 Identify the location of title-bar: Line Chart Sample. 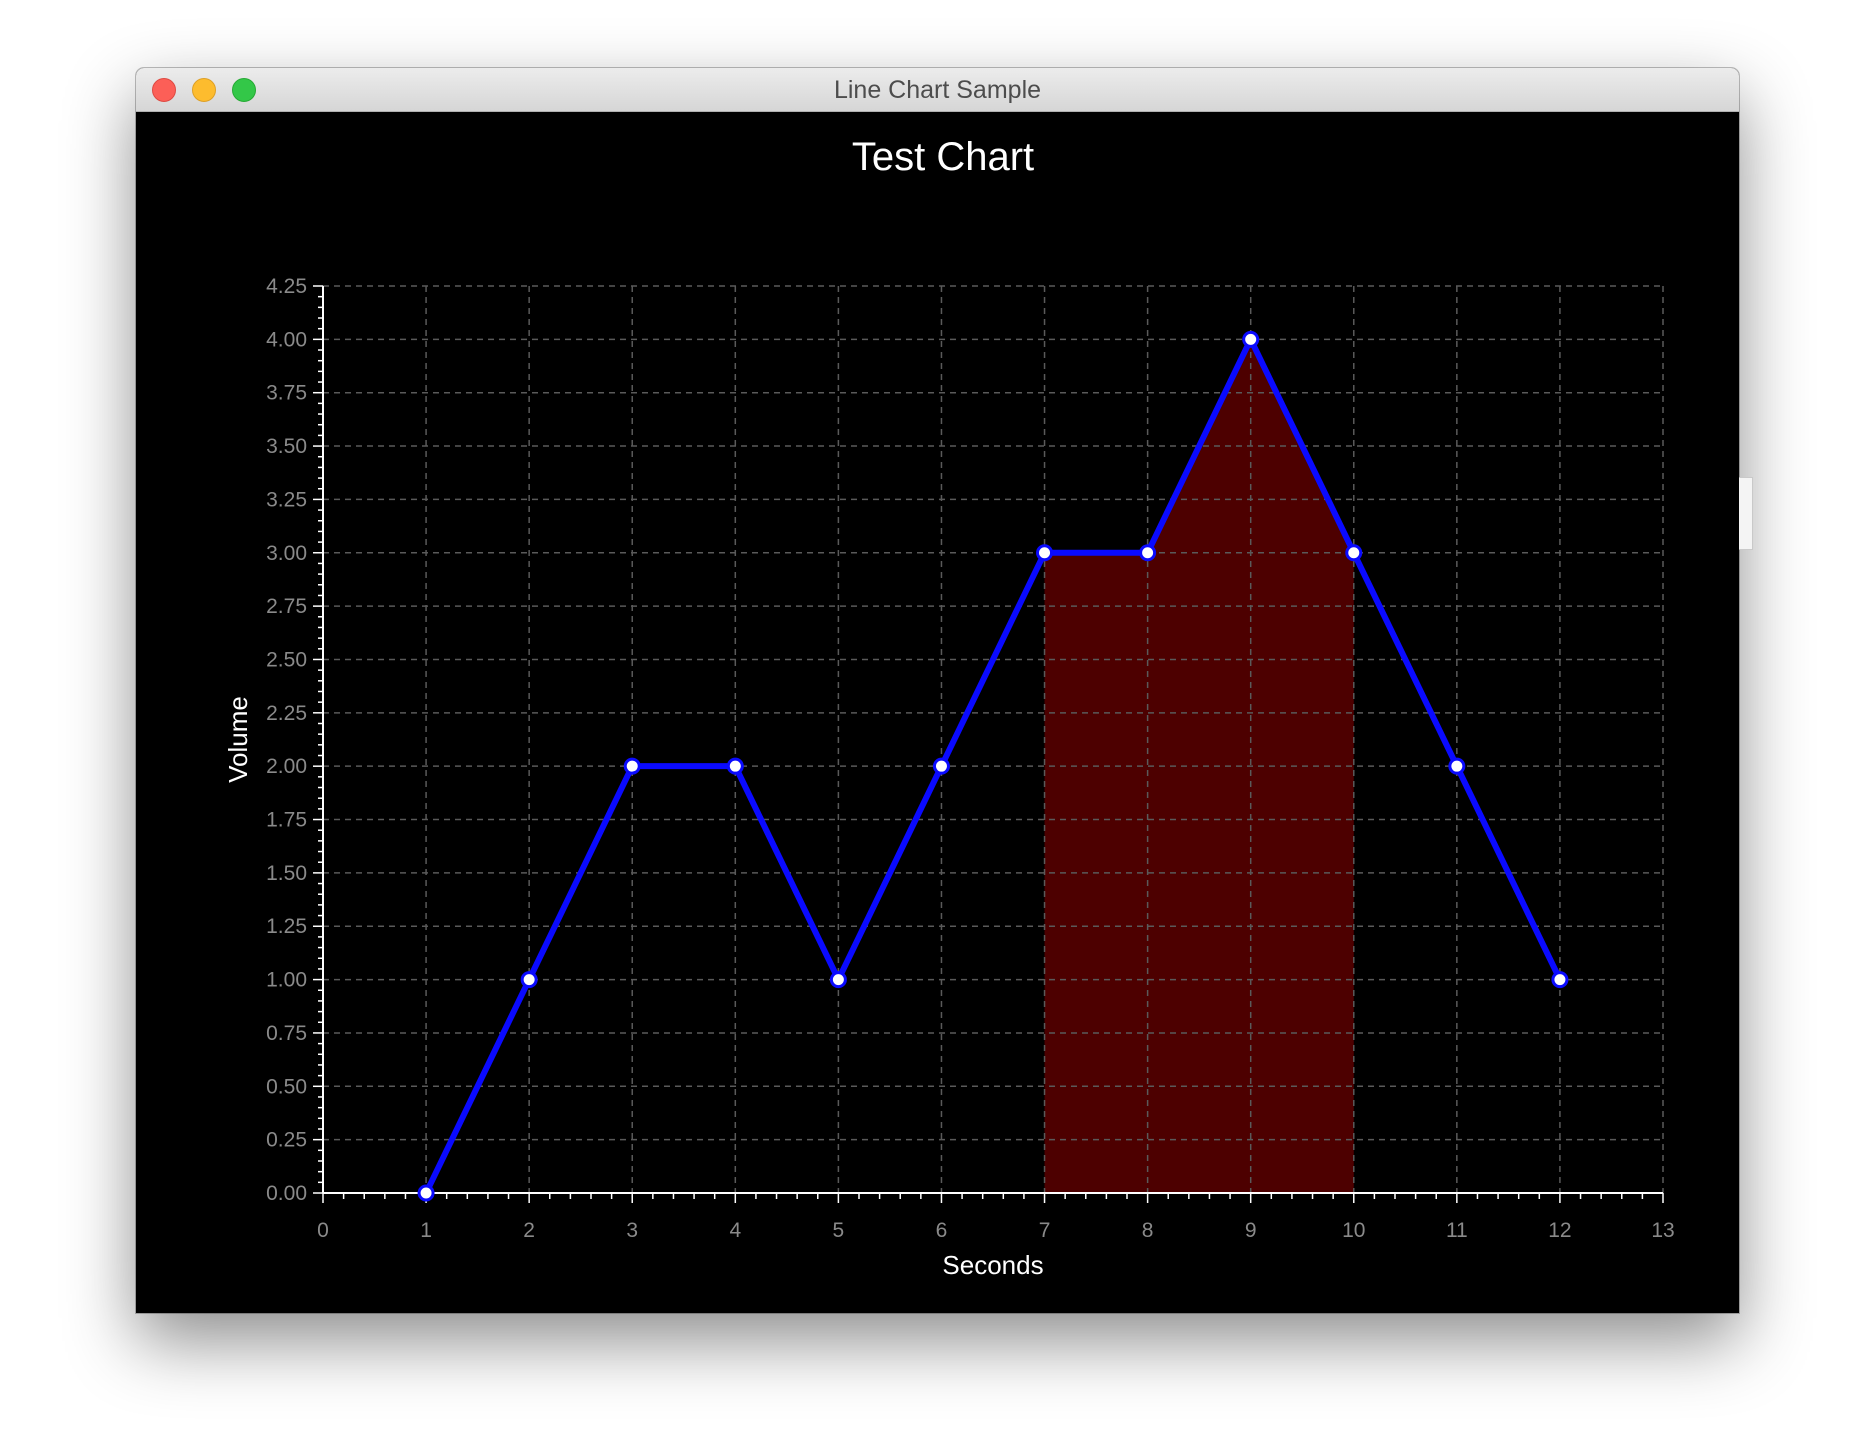
(937, 90).